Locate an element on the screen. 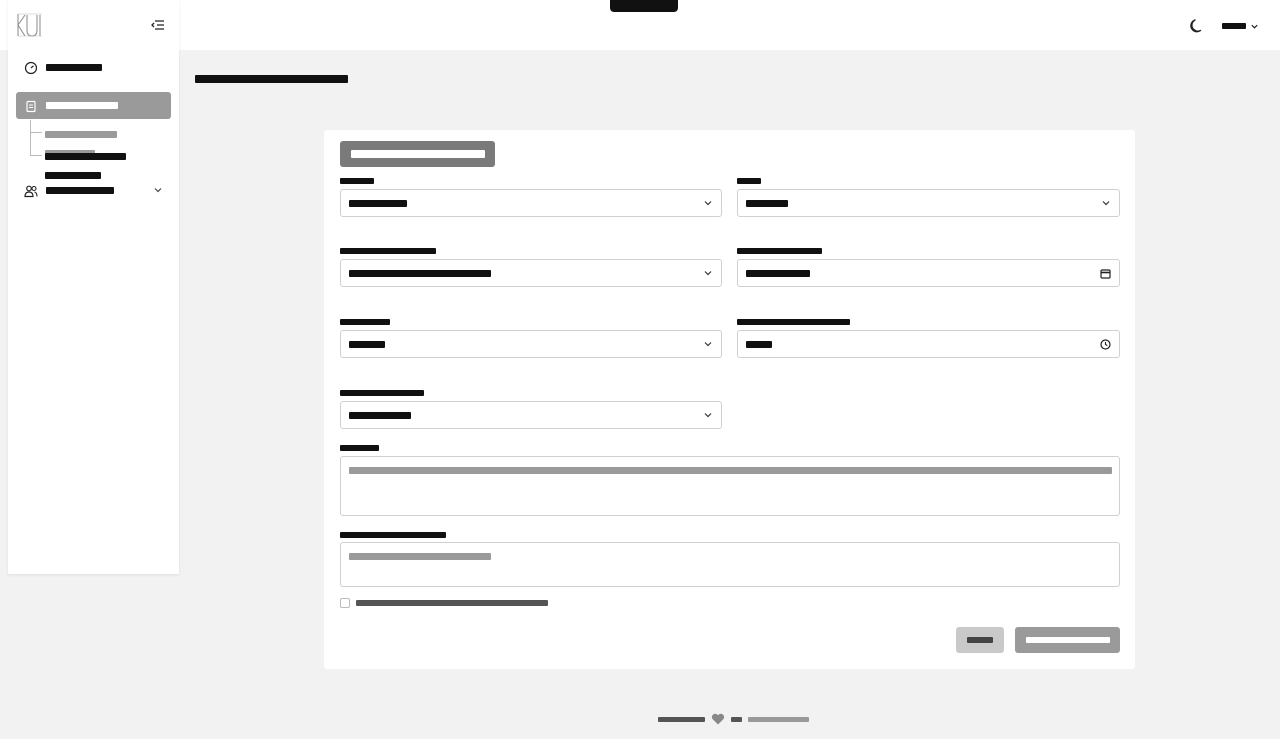  moon-icon is located at coordinates (1196, 26).